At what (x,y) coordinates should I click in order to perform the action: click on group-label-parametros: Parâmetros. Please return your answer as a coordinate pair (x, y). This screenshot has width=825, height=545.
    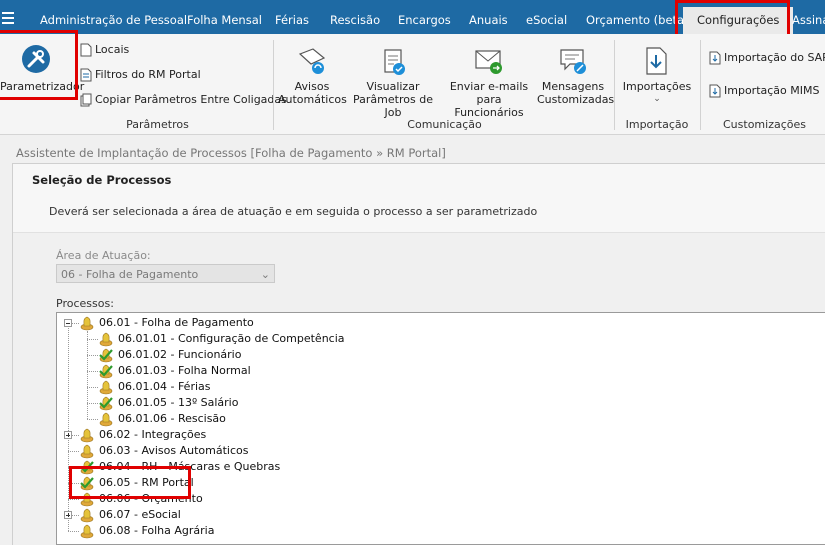
    Looking at the image, I should click on (157, 124).